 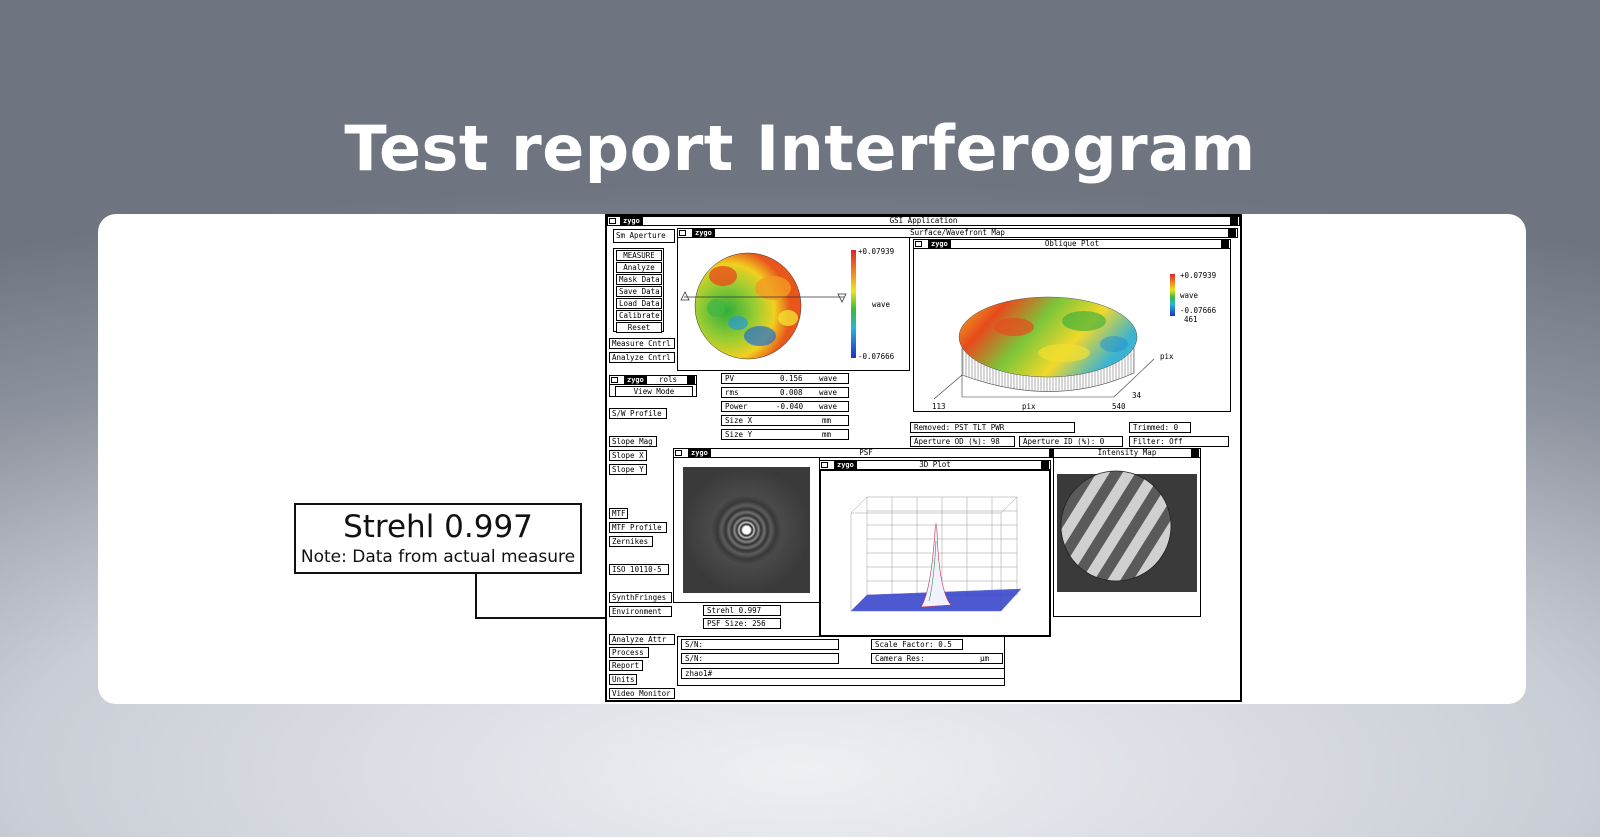 What do you see at coordinates (633, 441) in the screenshot?
I see `slope-mag-button: Slope Mag` at bounding box center [633, 441].